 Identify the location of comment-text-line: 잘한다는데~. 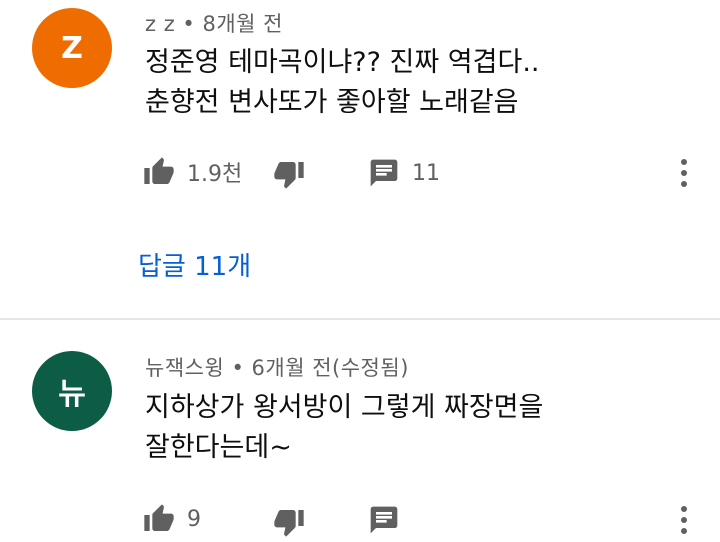
(218, 447).